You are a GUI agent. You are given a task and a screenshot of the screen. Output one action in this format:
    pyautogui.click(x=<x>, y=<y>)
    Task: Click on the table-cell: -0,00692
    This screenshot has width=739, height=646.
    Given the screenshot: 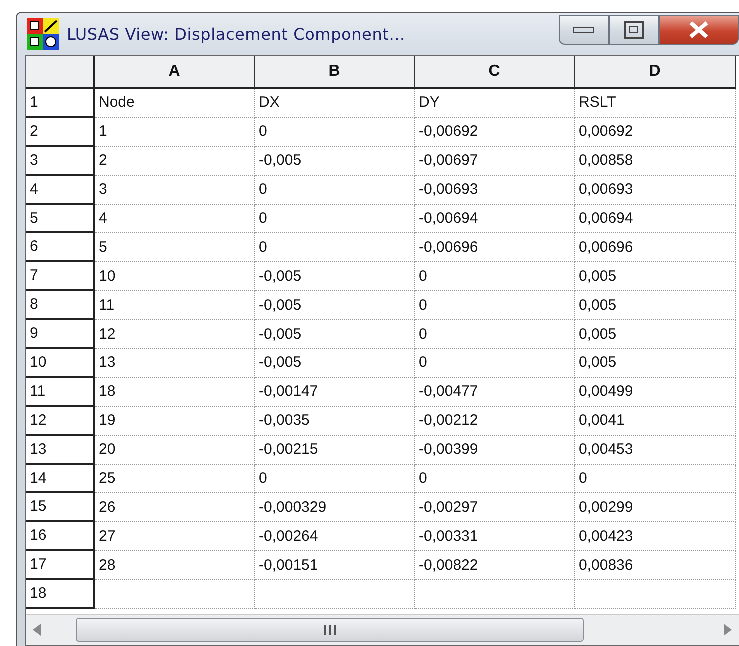 What is the action you would take?
    pyautogui.click(x=495, y=132)
    